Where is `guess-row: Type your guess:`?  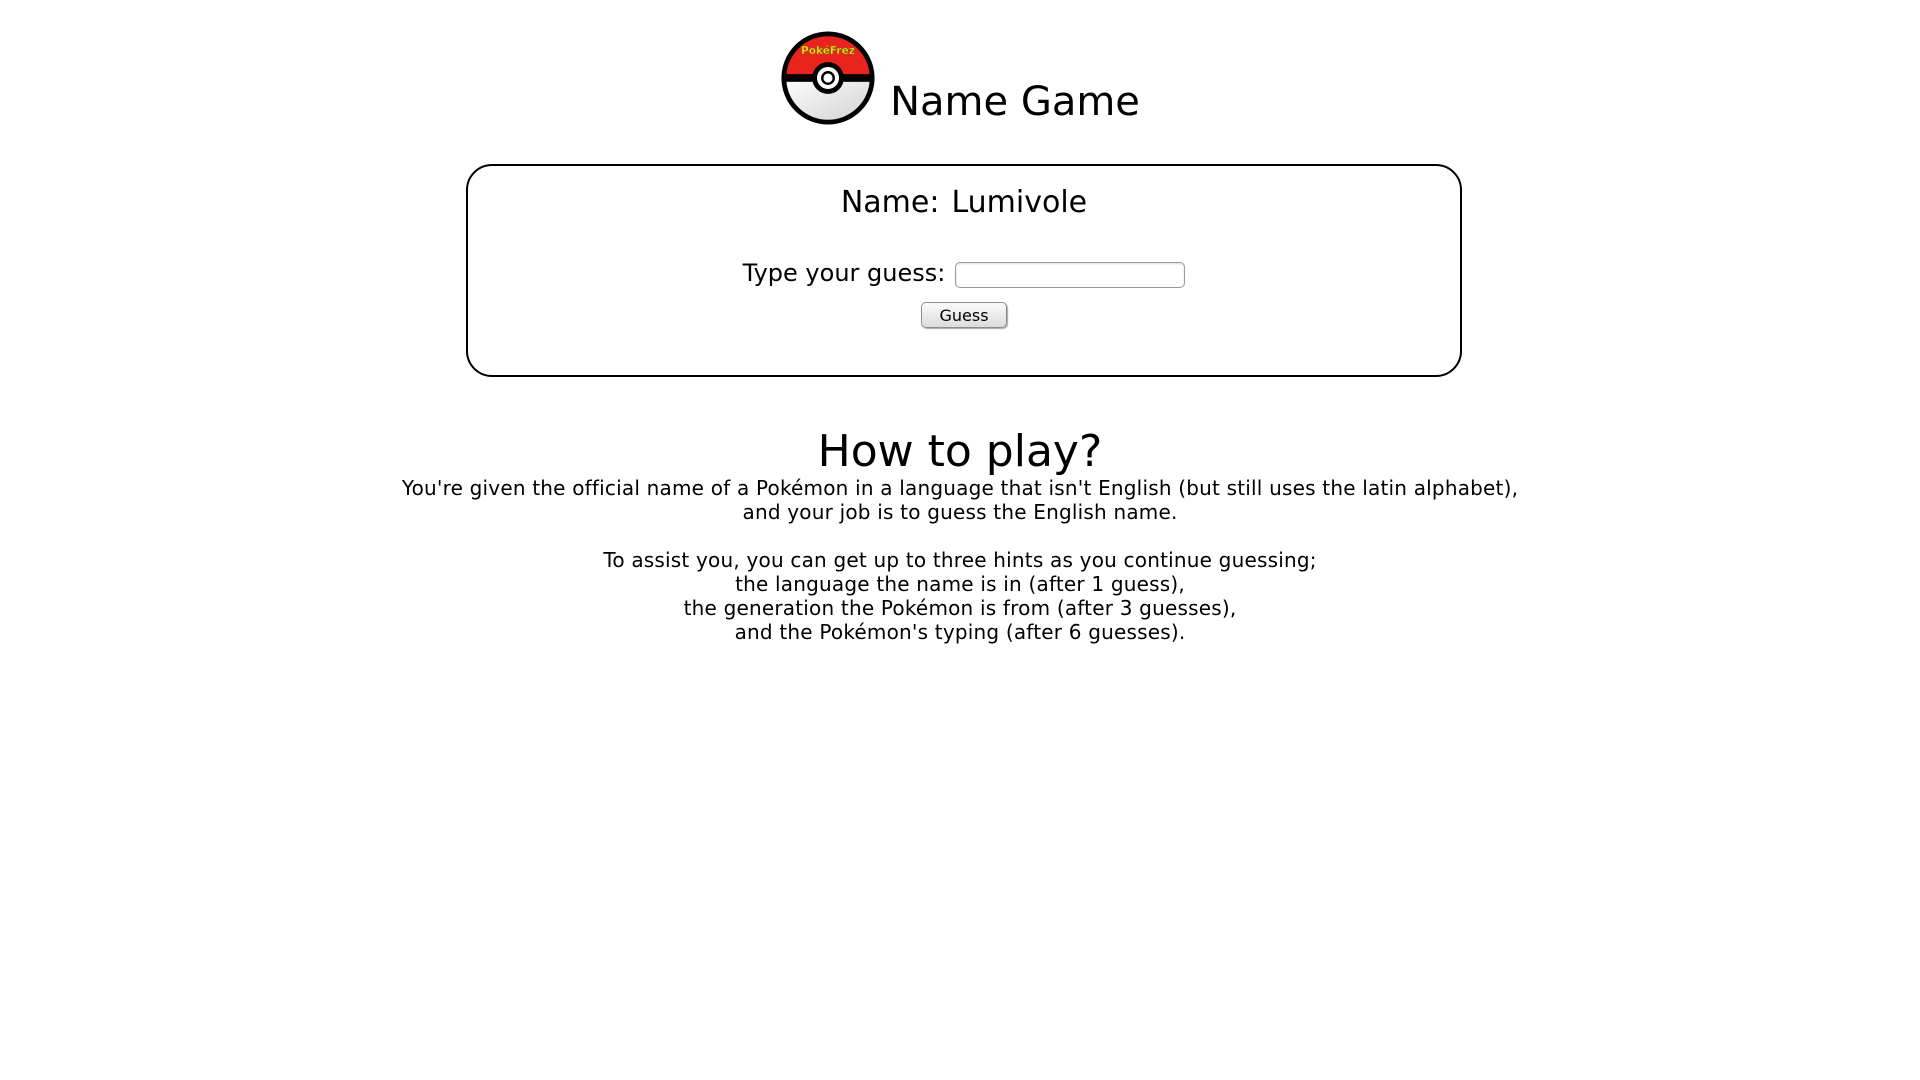 guess-row: Type your guess: is located at coordinates (964, 273).